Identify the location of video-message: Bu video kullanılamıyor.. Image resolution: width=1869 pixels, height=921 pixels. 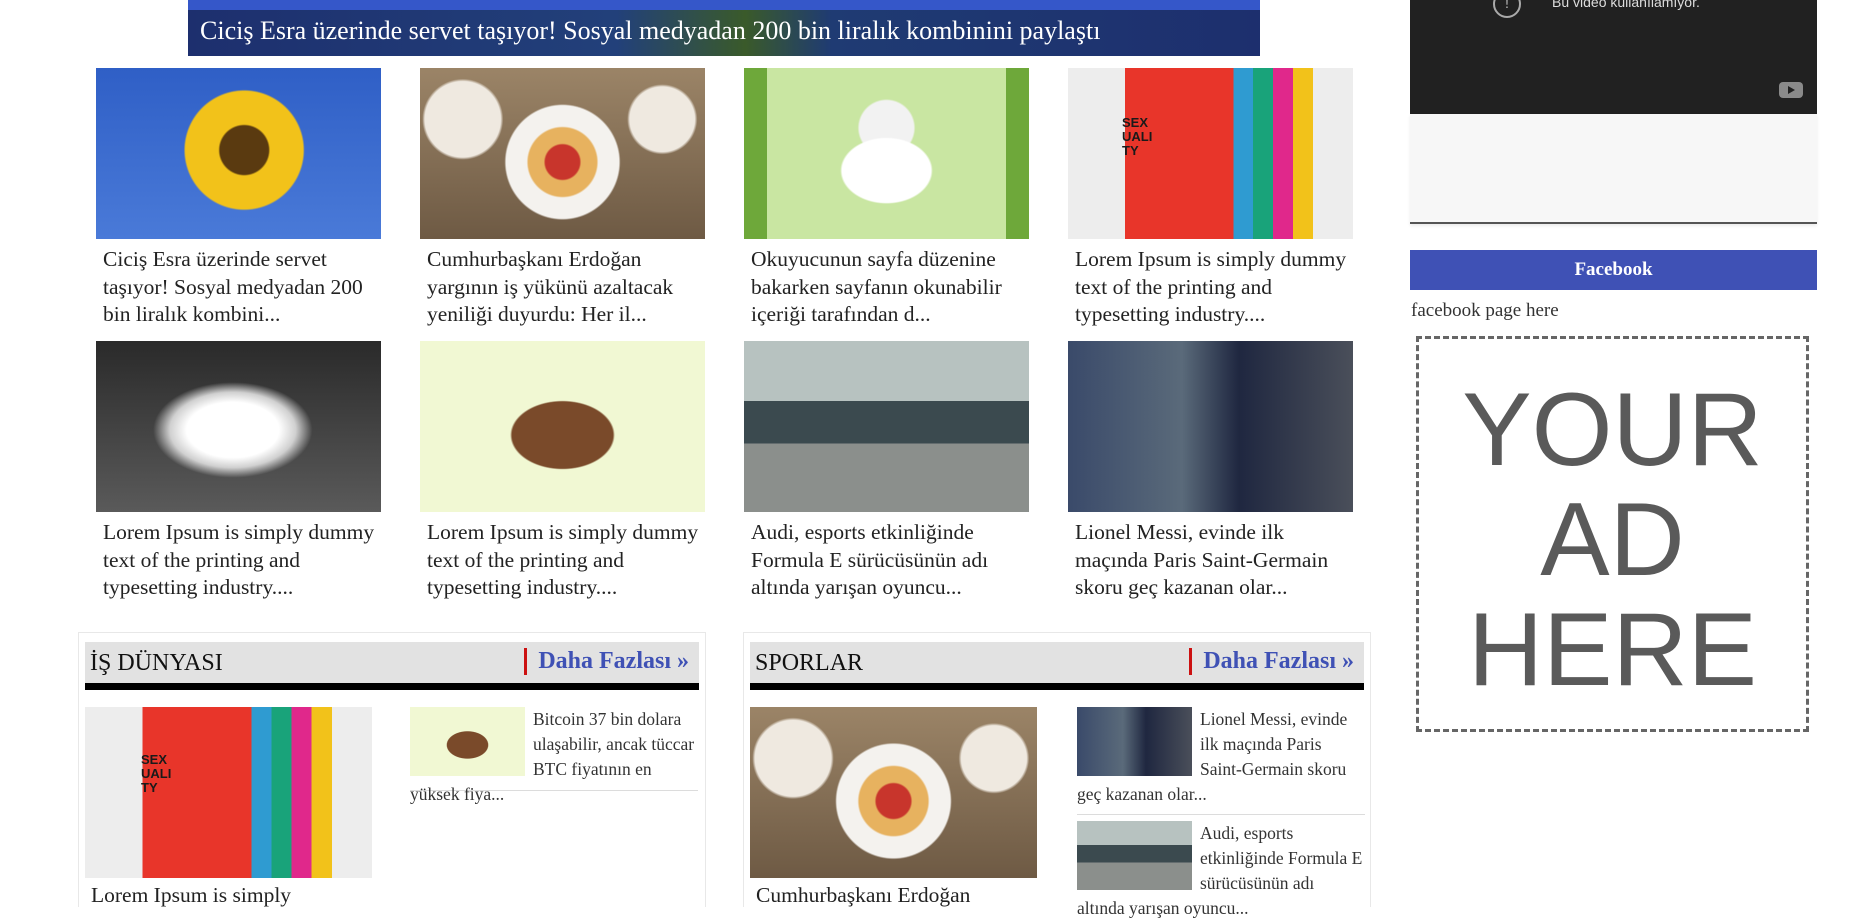
(1626, 5).